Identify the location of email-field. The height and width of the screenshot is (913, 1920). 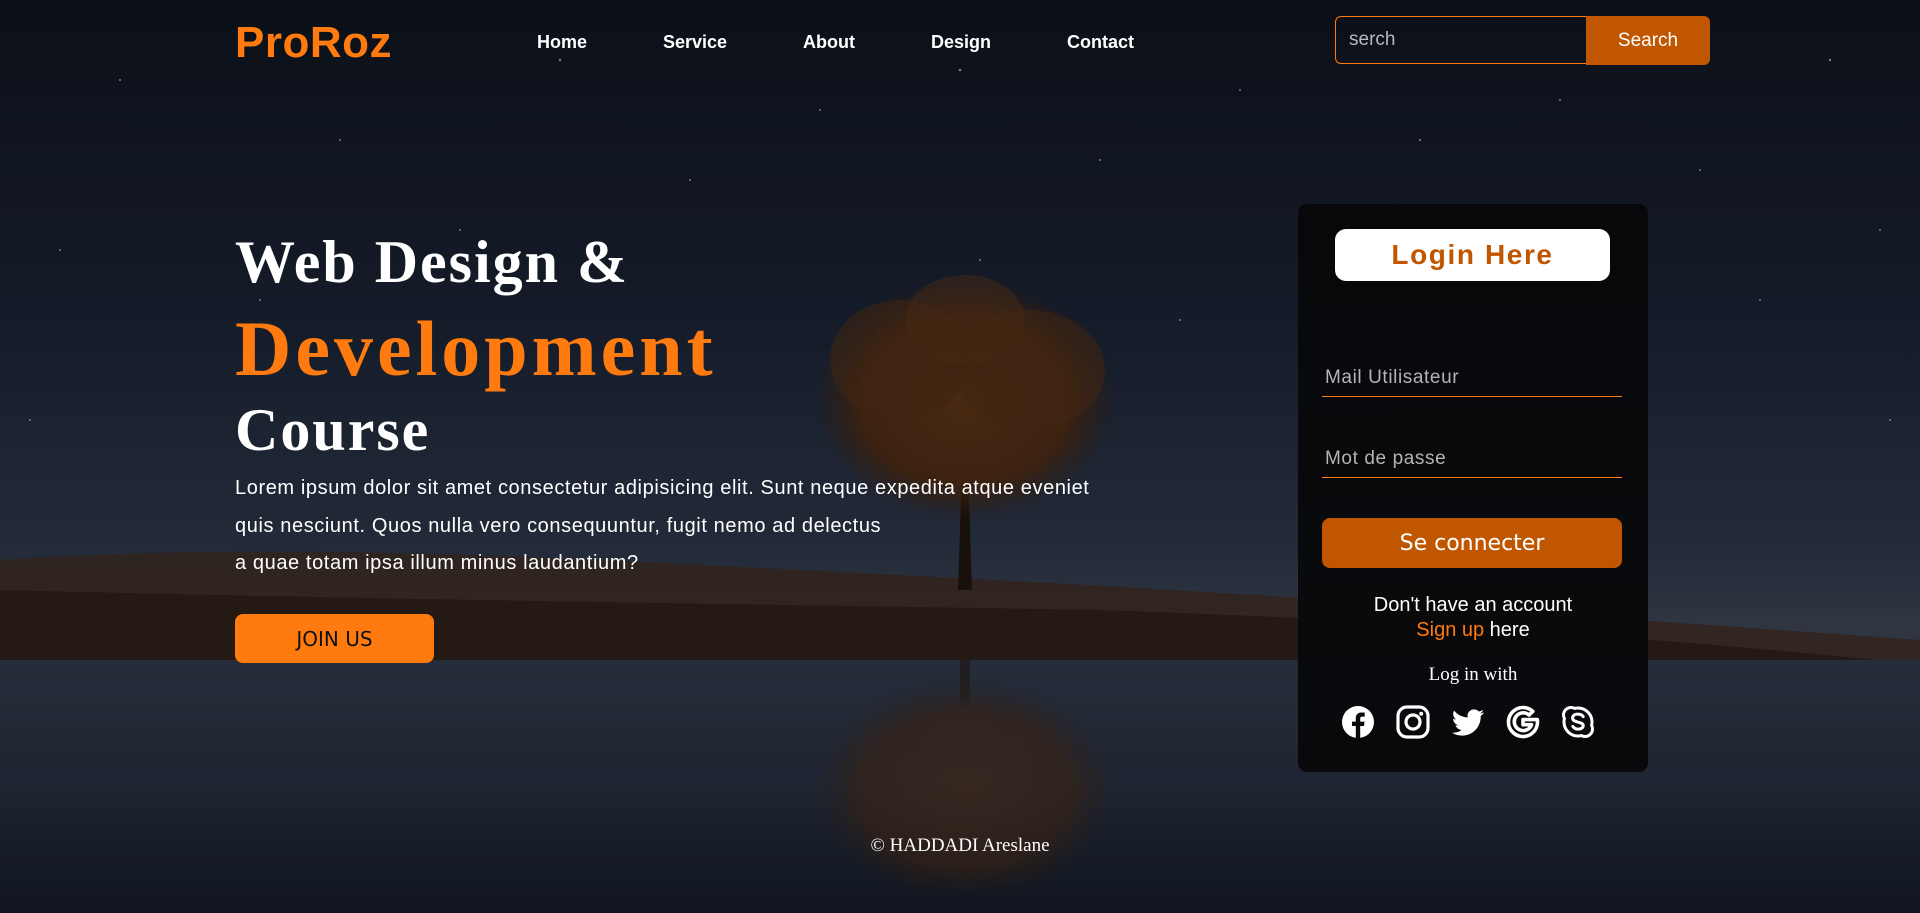
(1472, 378).